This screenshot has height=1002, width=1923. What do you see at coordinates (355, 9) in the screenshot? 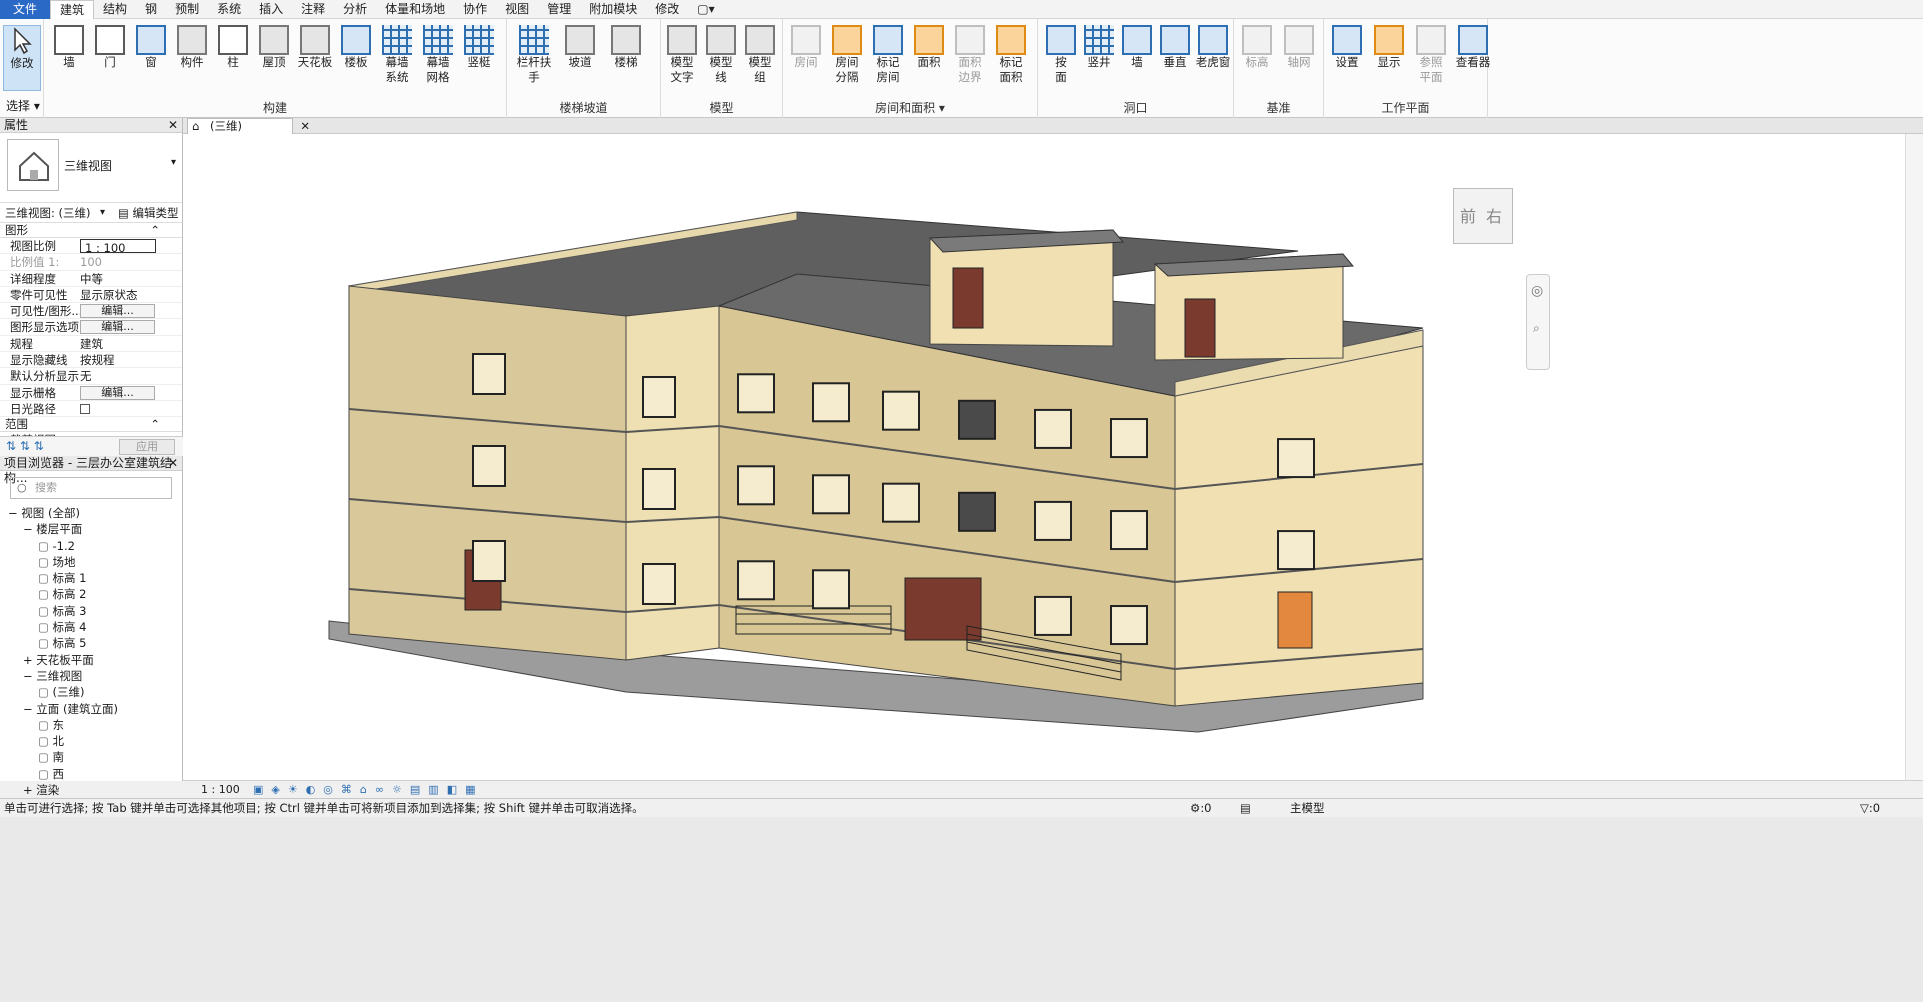
I see `menu-tab-8: 分析` at bounding box center [355, 9].